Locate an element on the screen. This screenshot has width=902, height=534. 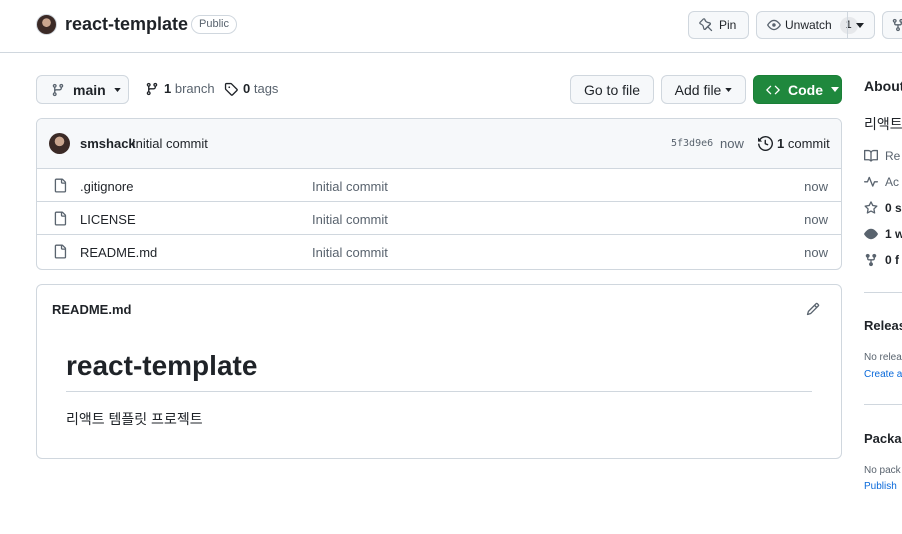
fork-icon is located at coordinates (871, 260).